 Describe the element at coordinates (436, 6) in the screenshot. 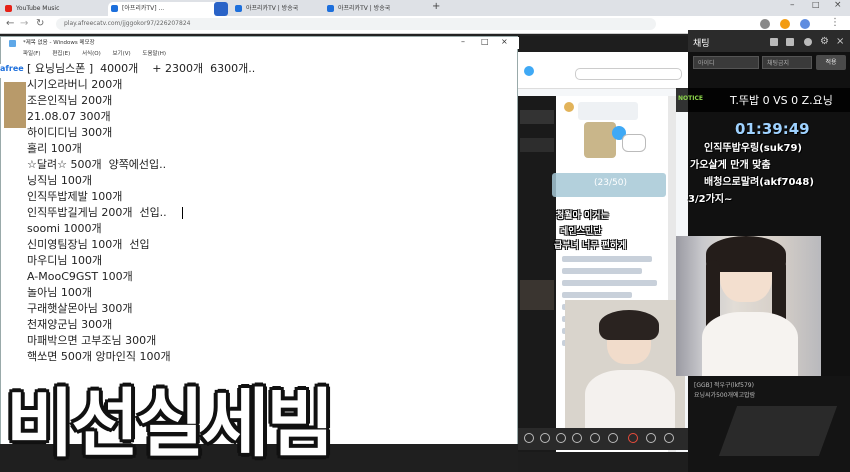

I see `new-tab-button: +` at that location.